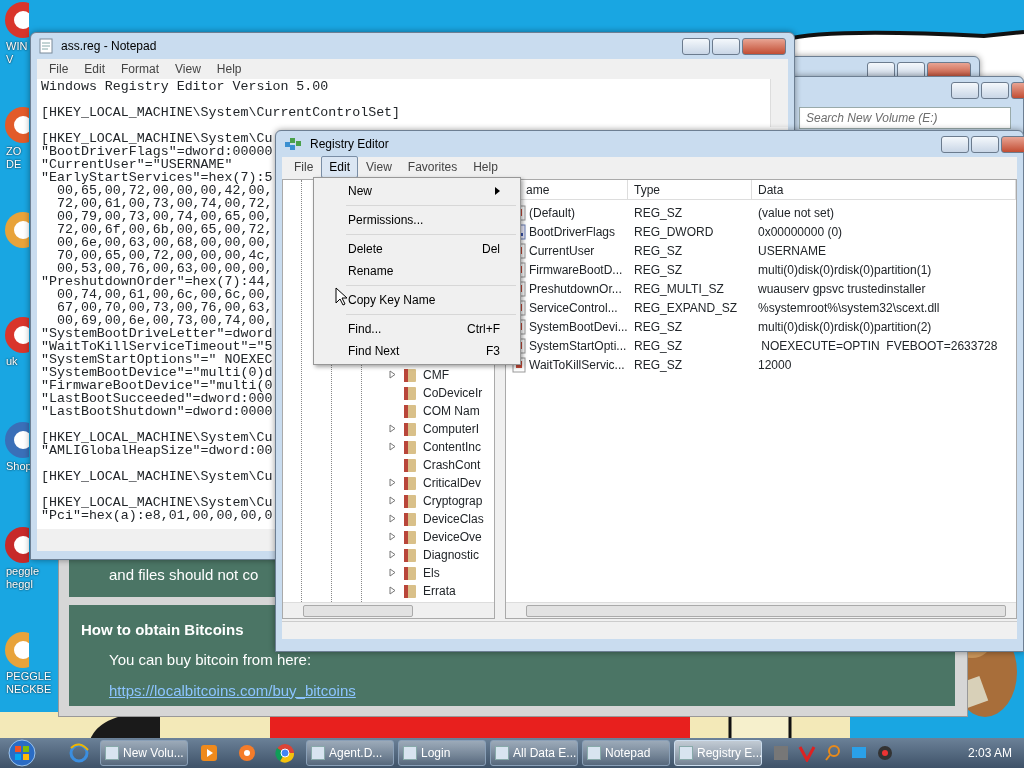 The image size is (1024, 768). What do you see at coordinates (442, 753) in the screenshot?
I see `taskbar-button: Login` at bounding box center [442, 753].